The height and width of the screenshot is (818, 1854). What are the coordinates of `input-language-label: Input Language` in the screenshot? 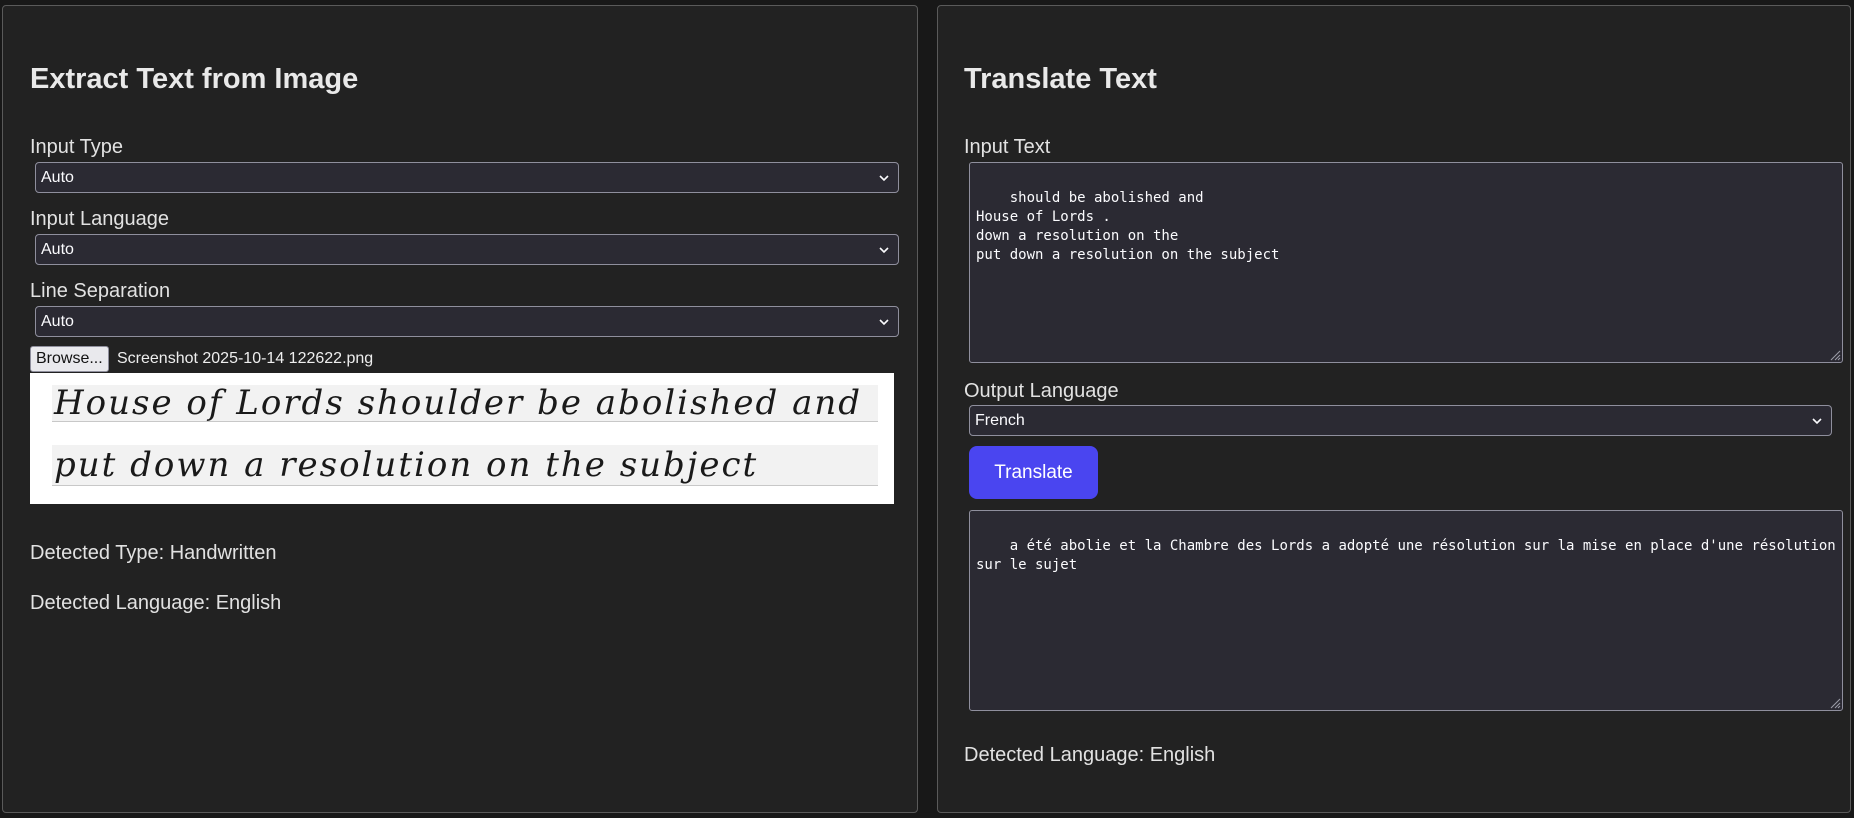 It's located at (100, 219).